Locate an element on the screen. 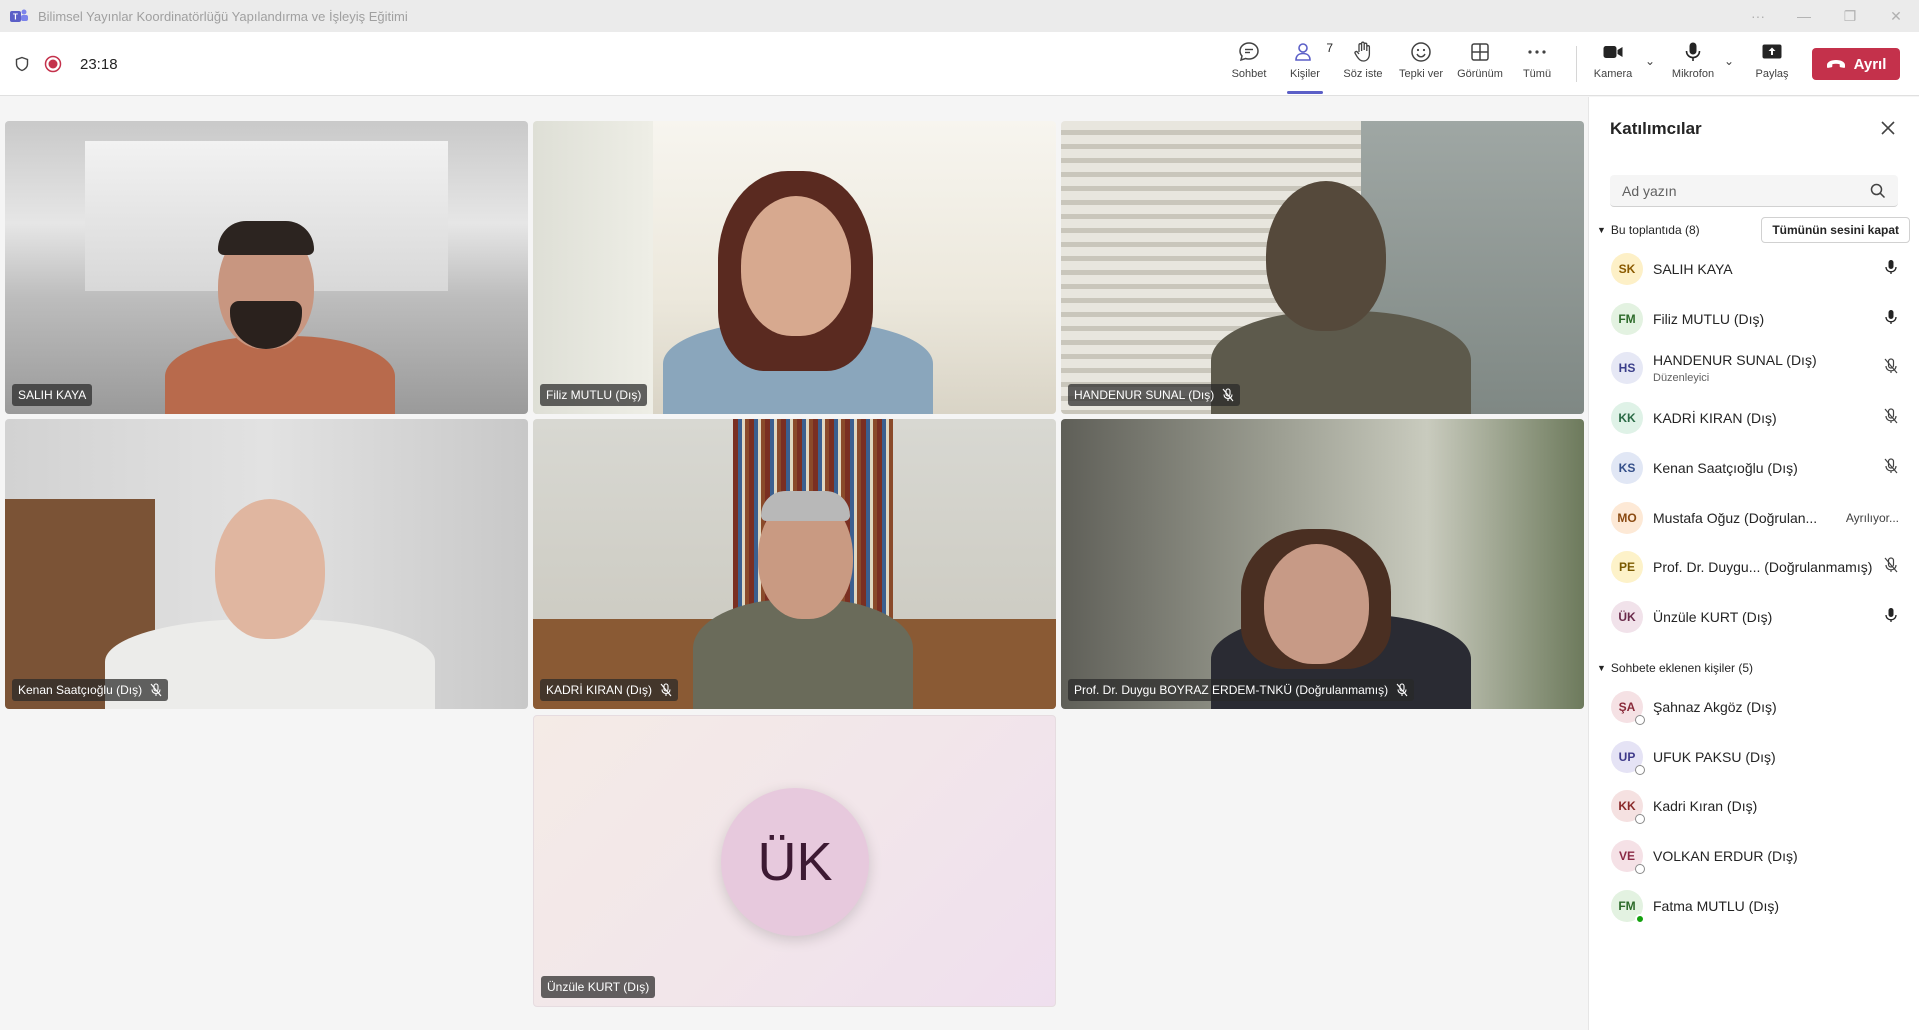  video-tile: Filiz MUTLU (Dış) is located at coordinates (794, 267).